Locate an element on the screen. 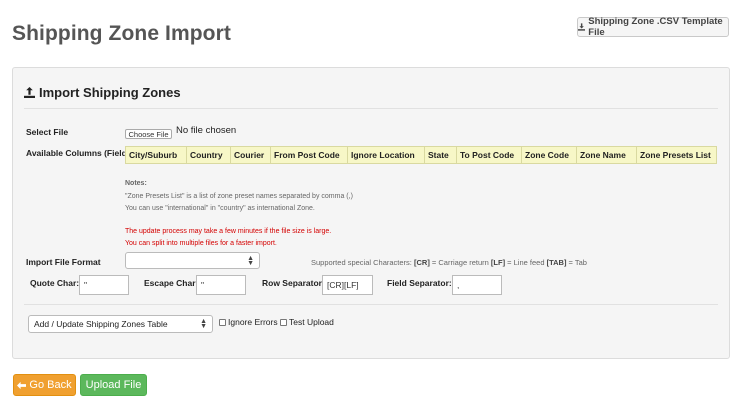 The width and height of the screenshot is (742, 401). csv-template-button: Shipping Zone .CSV Template File is located at coordinates (653, 27).